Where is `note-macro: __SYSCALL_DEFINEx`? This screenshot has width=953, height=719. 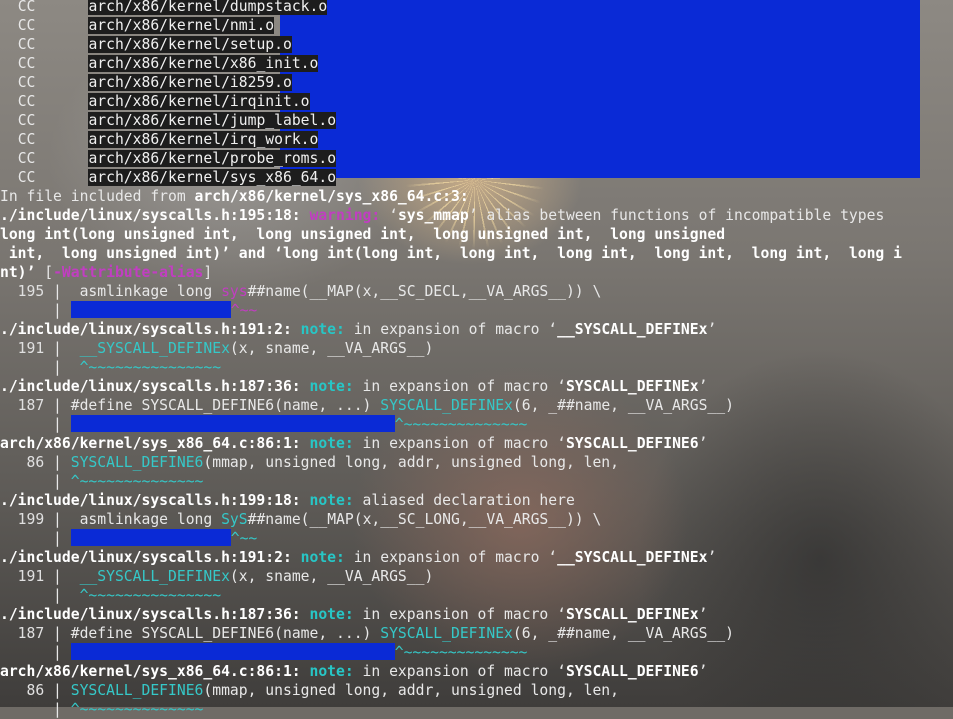 note-macro: __SYSCALL_DEFINEx is located at coordinates (632, 557).